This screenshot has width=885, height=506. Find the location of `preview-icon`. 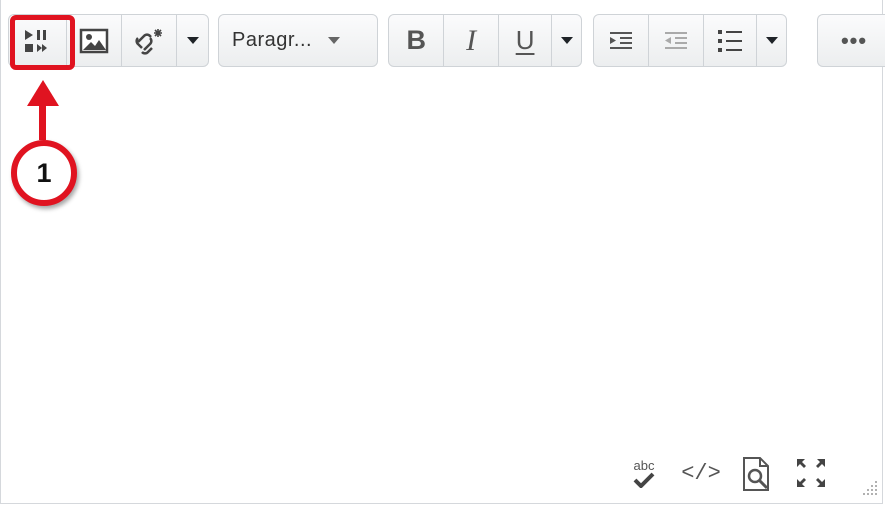

preview-icon is located at coordinates (756, 474).